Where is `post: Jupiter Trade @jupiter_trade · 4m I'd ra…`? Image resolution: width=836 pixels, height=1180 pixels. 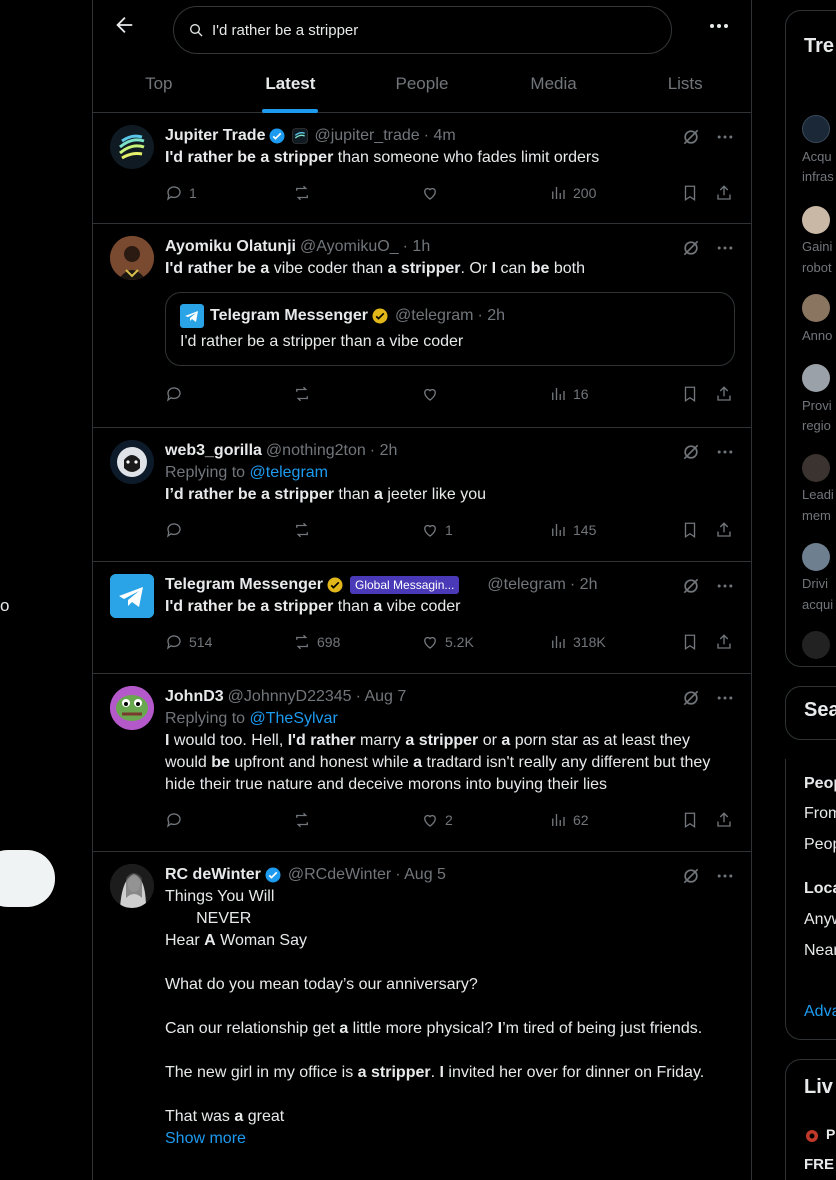
post: Jupiter Trade @jupiter_trade · 4m I'd ra… is located at coordinates (422, 168).